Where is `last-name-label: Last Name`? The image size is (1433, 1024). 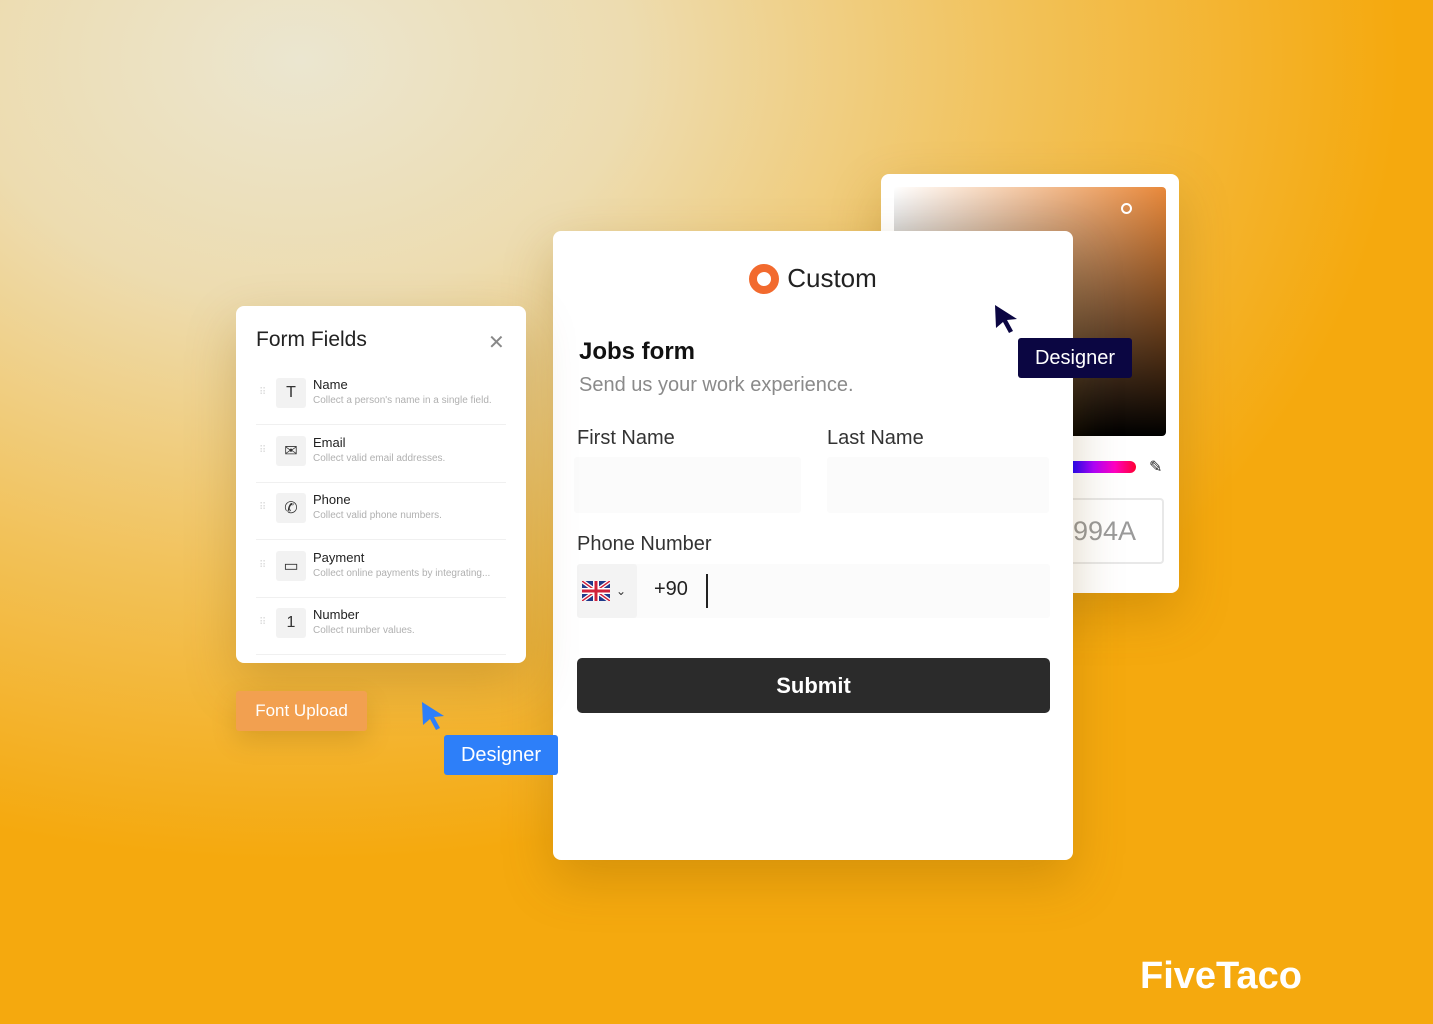 last-name-label: Last Name is located at coordinates (875, 438).